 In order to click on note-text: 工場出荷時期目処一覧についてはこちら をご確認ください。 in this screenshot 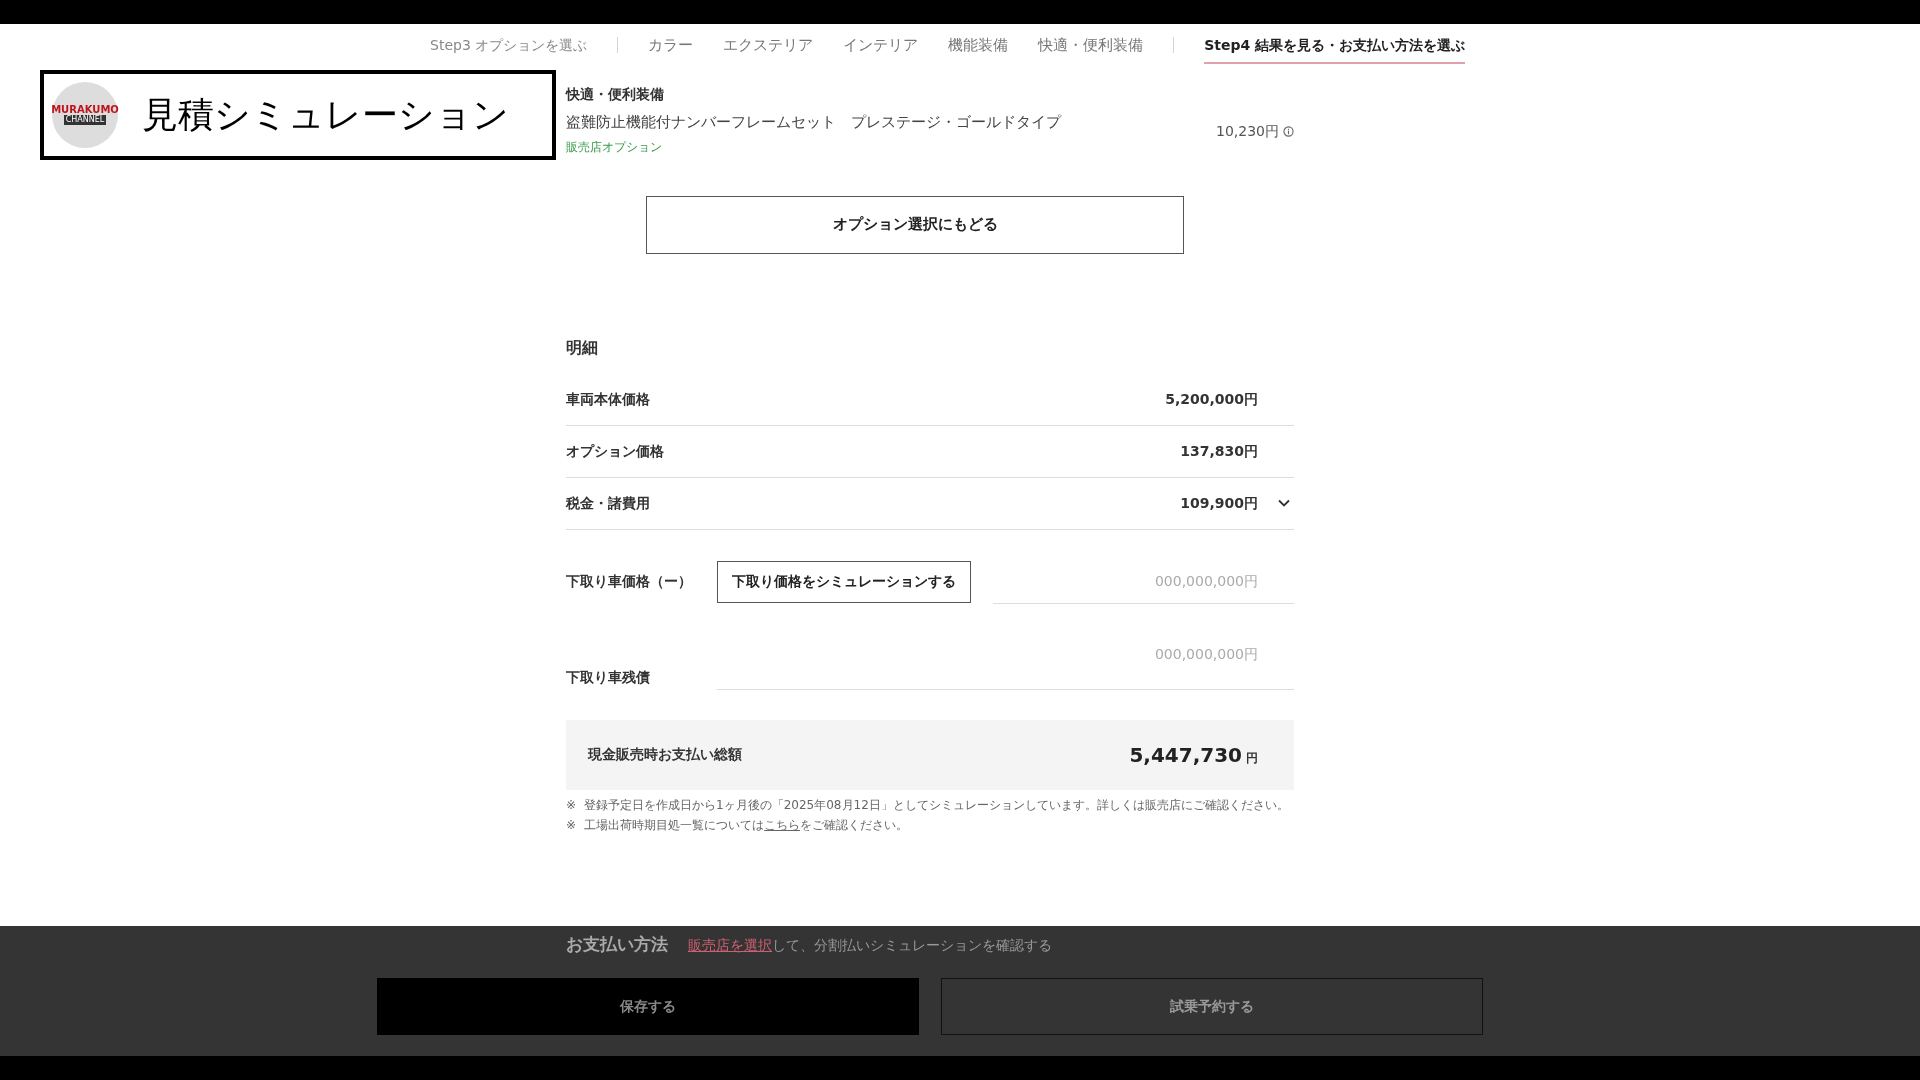, I will do `click(746, 825)`.